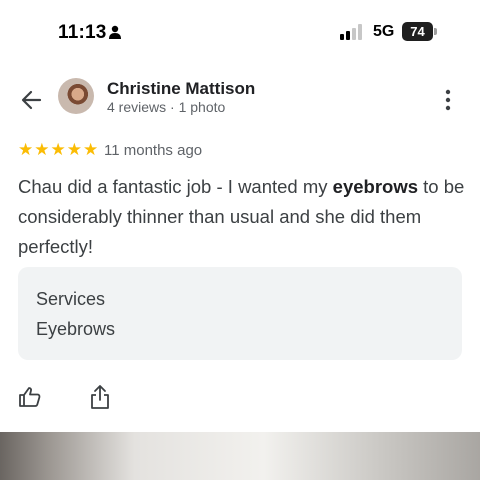  I want to click on review-date: 11 months ago, so click(153, 150).